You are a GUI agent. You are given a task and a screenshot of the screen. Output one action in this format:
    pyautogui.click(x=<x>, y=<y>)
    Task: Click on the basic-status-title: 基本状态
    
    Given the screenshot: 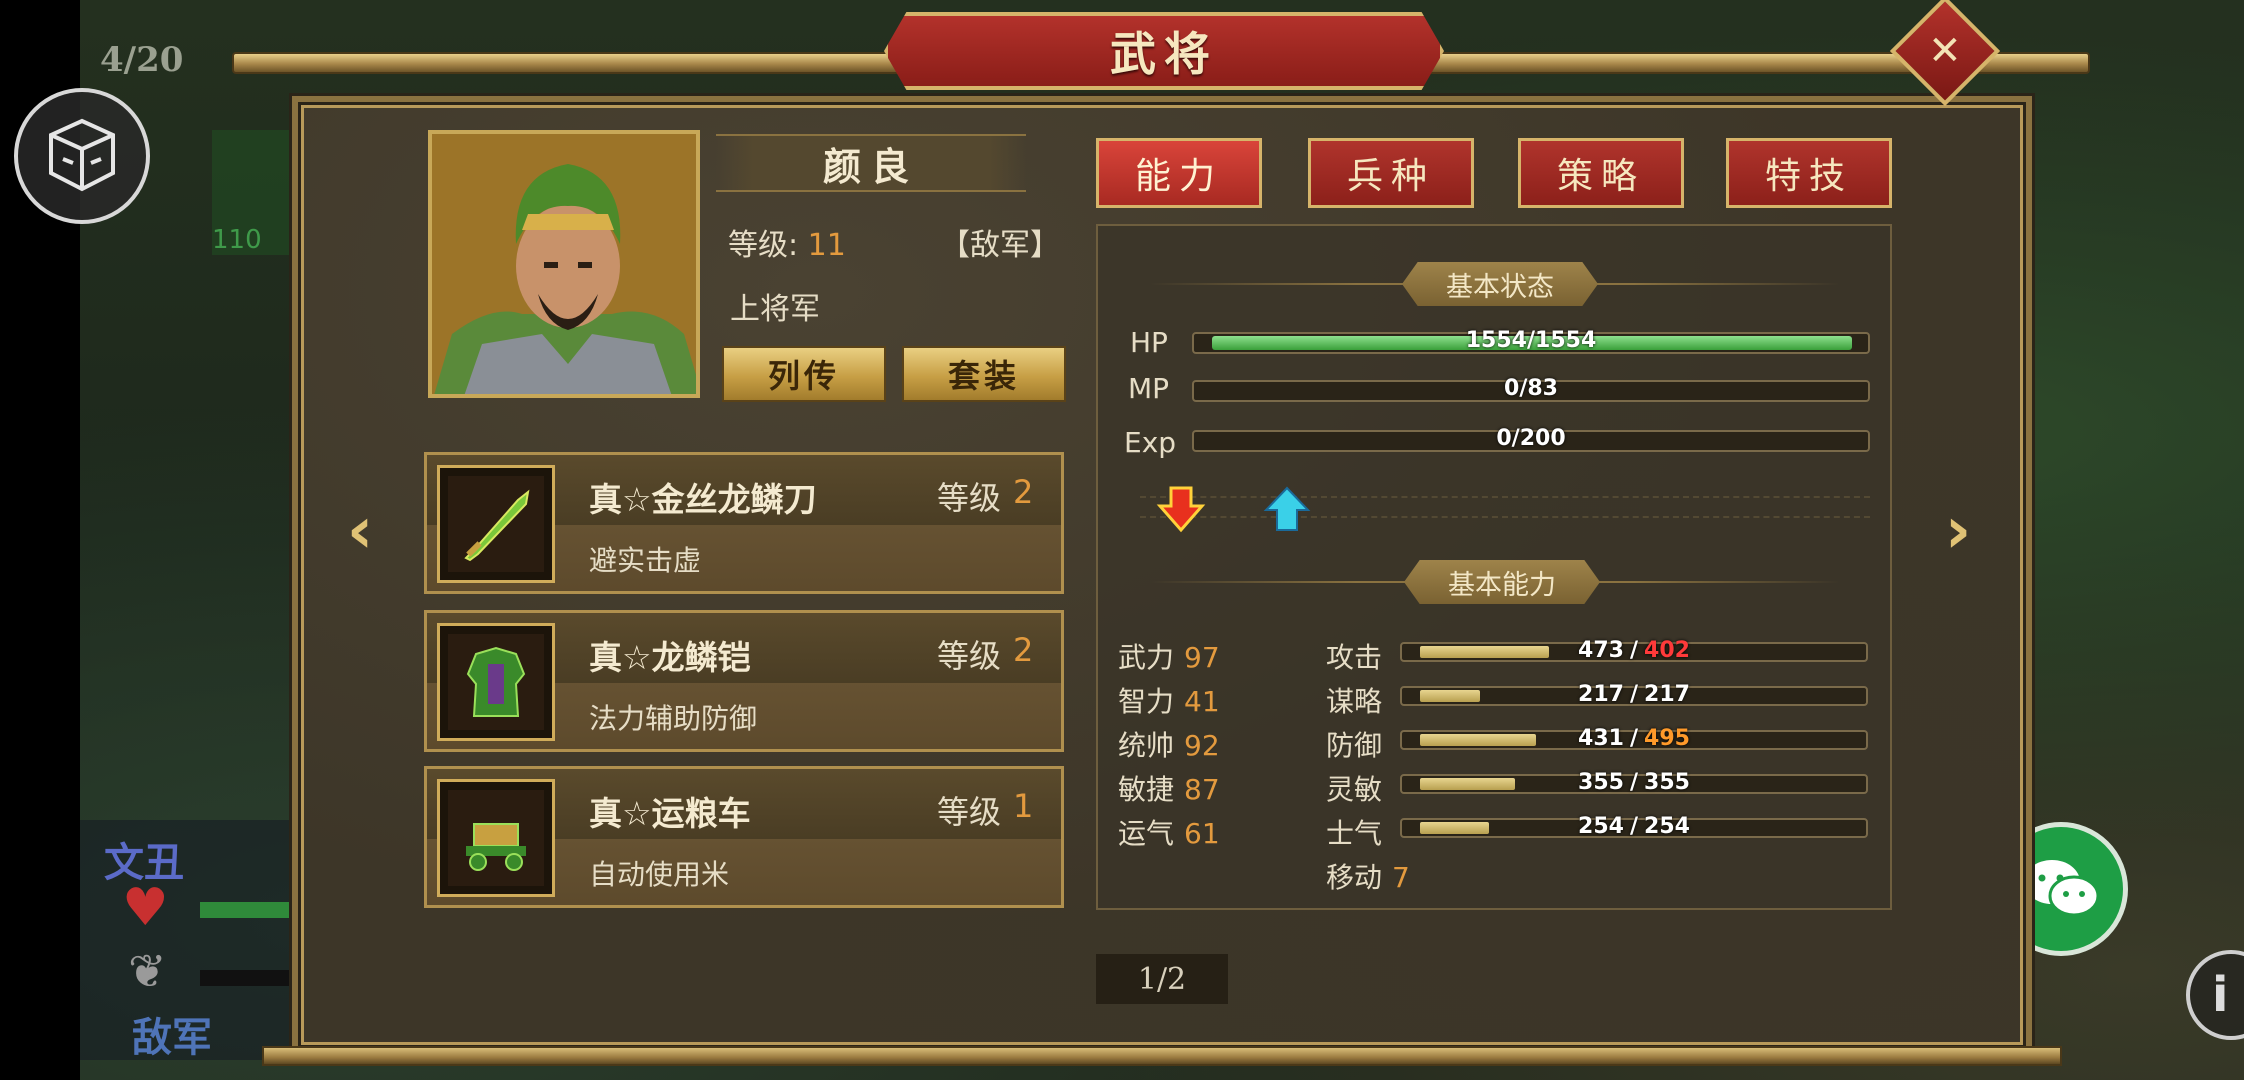 What is the action you would take?
    pyautogui.click(x=1500, y=284)
    